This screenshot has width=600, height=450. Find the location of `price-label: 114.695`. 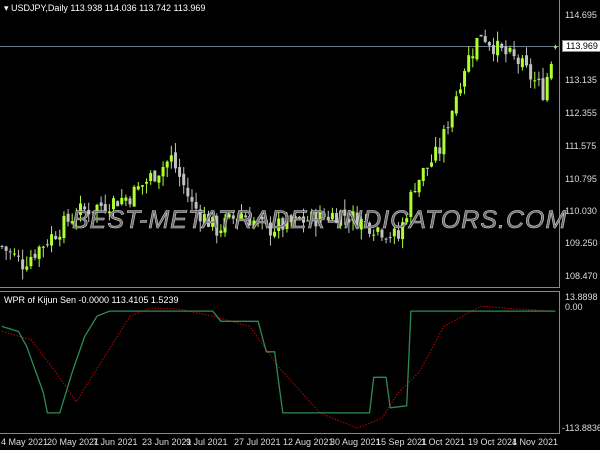

price-label: 114.695 is located at coordinates (581, 15).